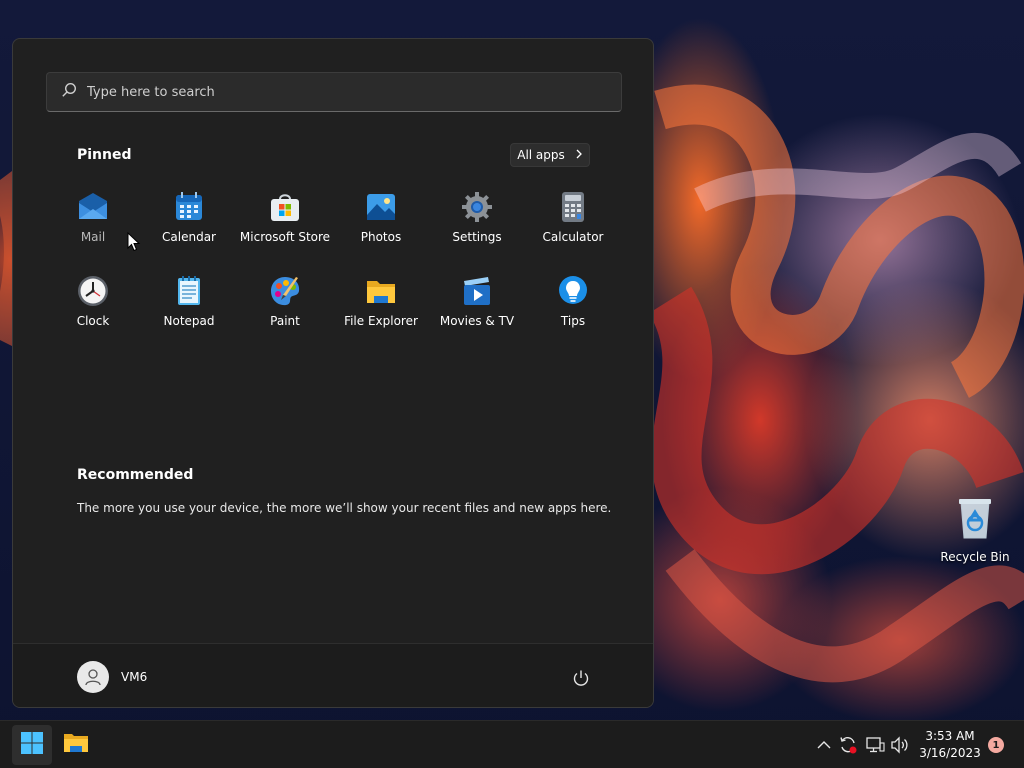 The image size is (1024, 768). What do you see at coordinates (381, 237) in the screenshot?
I see `app-name: Photos` at bounding box center [381, 237].